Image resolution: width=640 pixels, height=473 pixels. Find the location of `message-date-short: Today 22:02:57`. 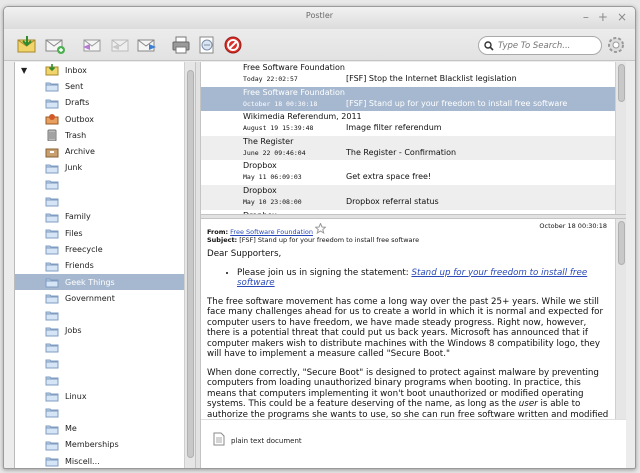

message-date-short: Today 22:02:57 is located at coordinates (270, 79).